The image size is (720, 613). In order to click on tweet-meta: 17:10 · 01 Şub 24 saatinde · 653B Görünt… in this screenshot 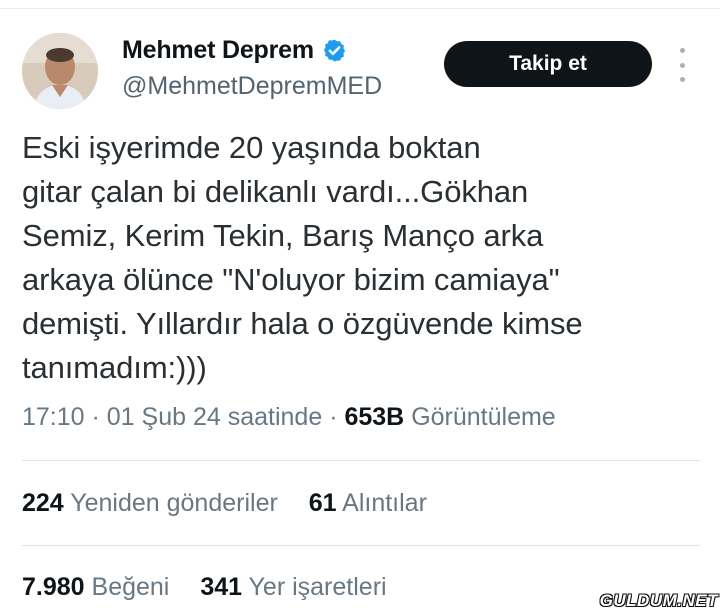, I will do `click(289, 417)`.